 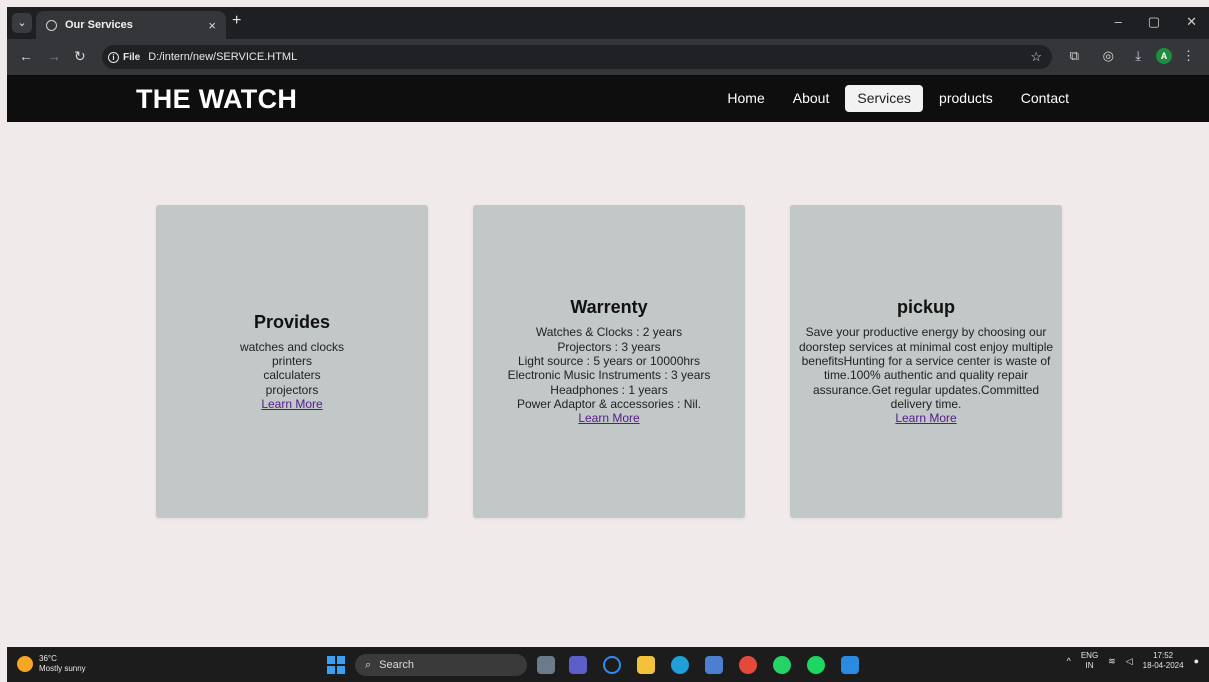 I want to click on notification-bell-icon: ●, so click(x=1196, y=661).